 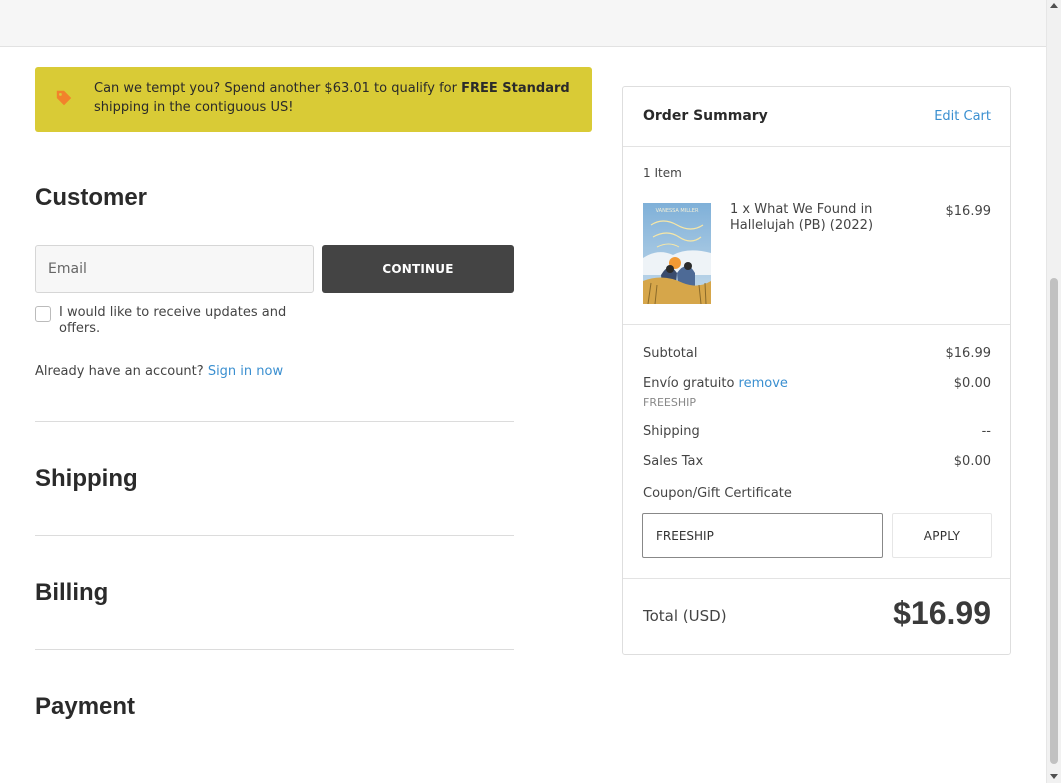 I want to click on sign-in-link: Sign in now, so click(x=245, y=371).